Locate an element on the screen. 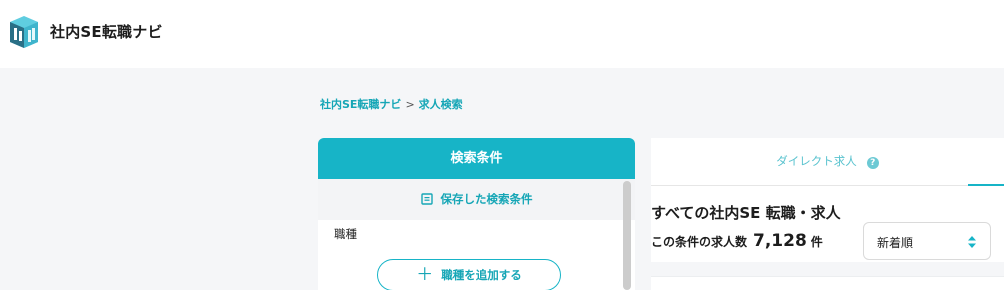 The image size is (1004, 290). result-count-prefix: この条件の求人数 is located at coordinates (699, 242).